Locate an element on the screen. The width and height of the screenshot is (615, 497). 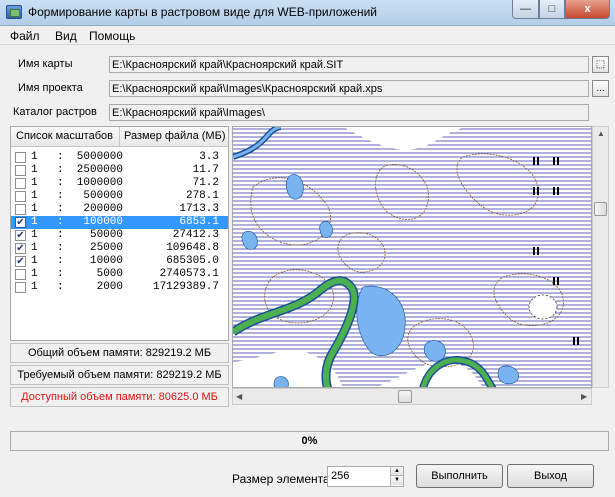
spin-up-icon: ▲ is located at coordinates (397, 471).